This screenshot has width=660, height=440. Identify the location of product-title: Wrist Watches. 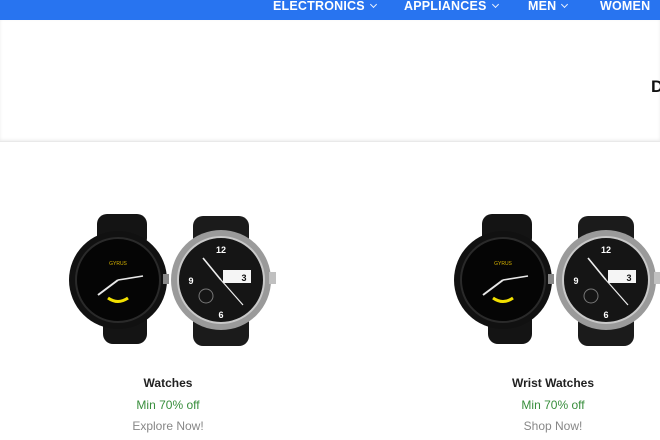
(553, 383).